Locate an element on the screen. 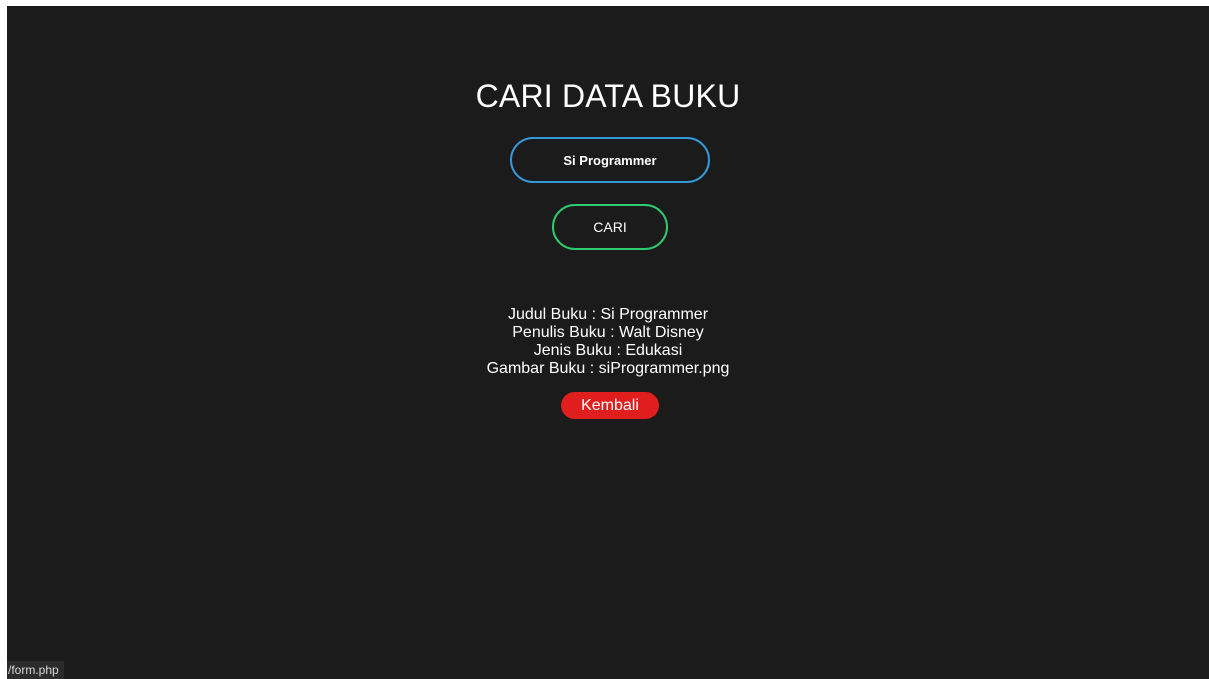  search-input is located at coordinates (610, 160).